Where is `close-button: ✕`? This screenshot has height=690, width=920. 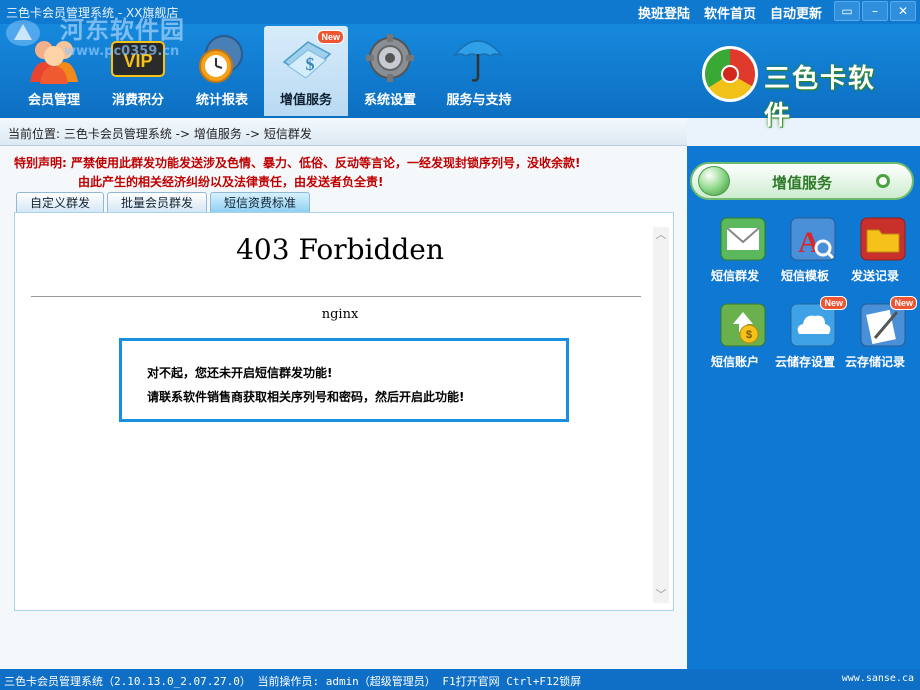
close-button: ✕ is located at coordinates (903, 11).